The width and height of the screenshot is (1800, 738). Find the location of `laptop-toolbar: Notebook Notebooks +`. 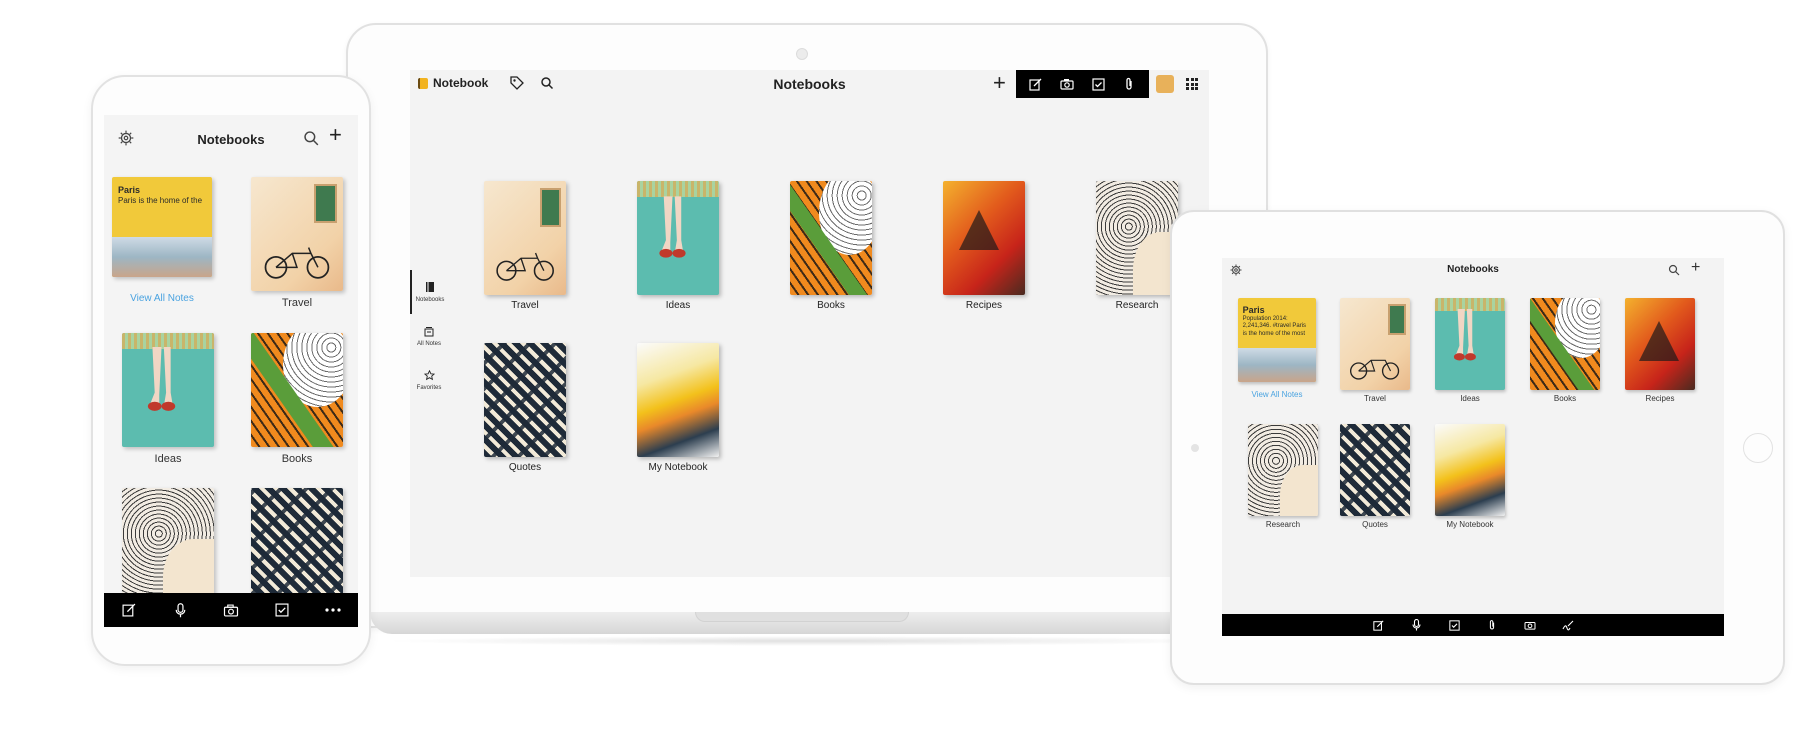

laptop-toolbar: Notebook Notebooks + is located at coordinates (809, 84).